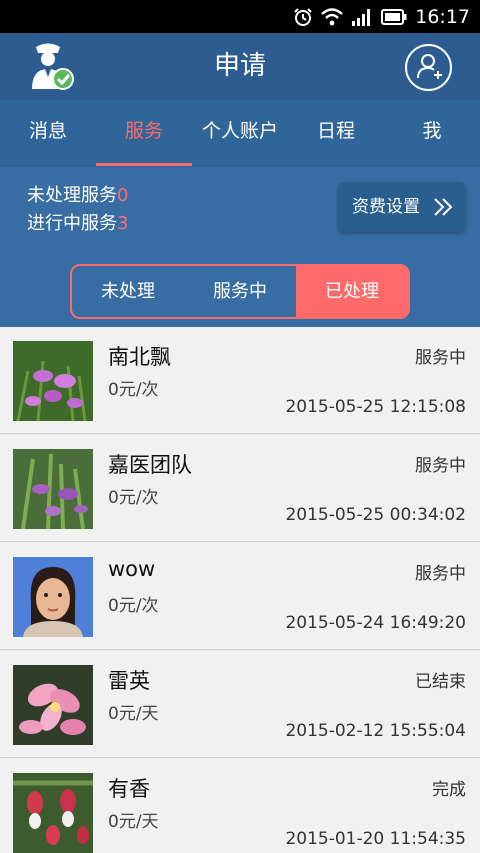 This screenshot has height=853, width=480. What do you see at coordinates (240, 66) in the screenshot?
I see `app-header: 申请` at bounding box center [240, 66].